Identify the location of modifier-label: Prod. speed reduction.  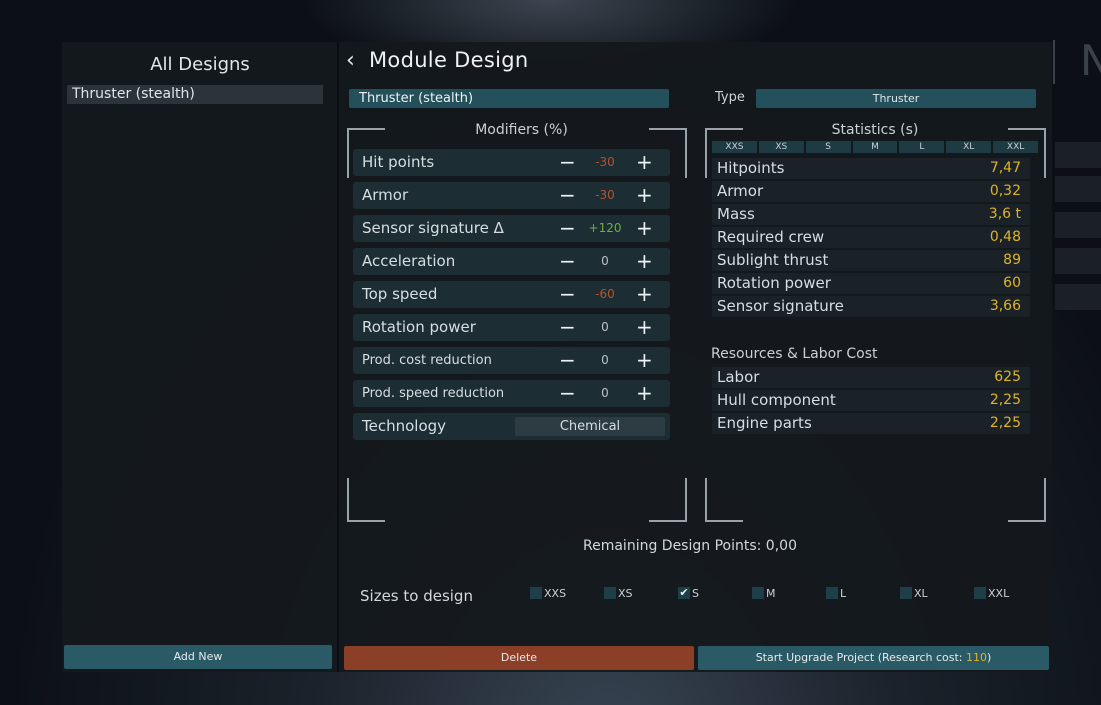
(433, 393).